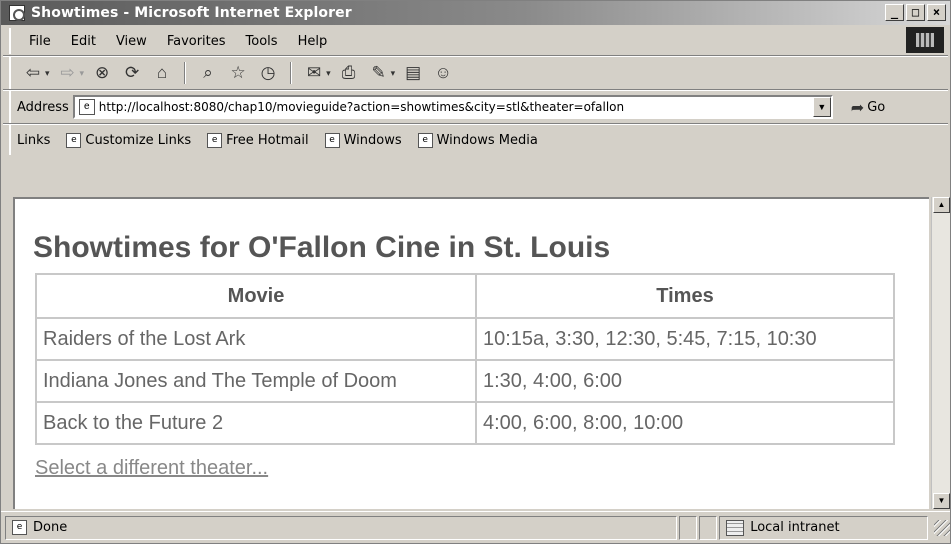 The width and height of the screenshot is (951, 544). Describe the element at coordinates (941, 205) in the screenshot. I see `scroll-up-icon: ▲` at that location.